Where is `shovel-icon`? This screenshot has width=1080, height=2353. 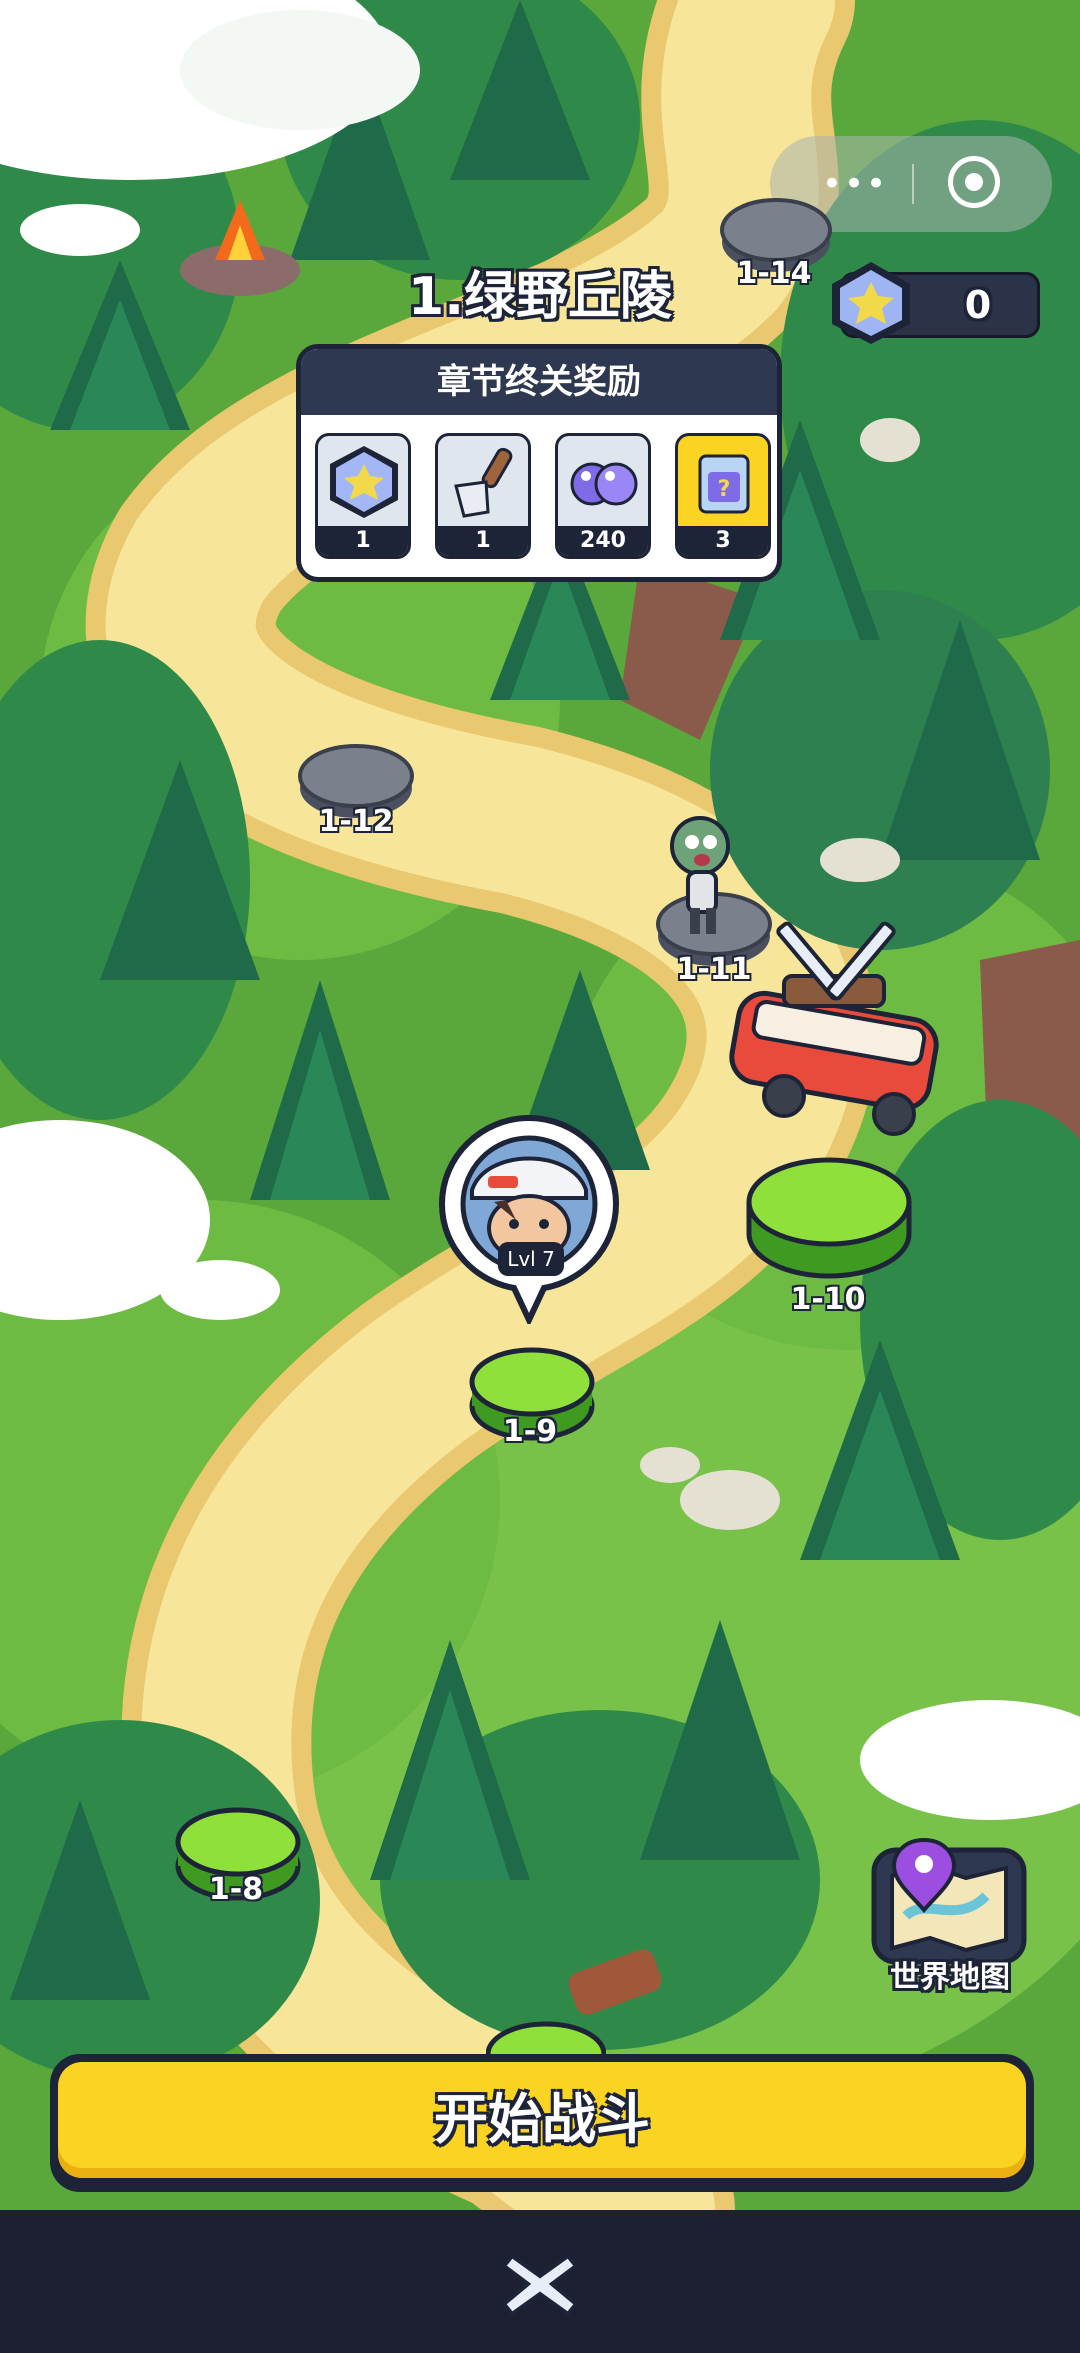 shovel-icon is located at coordinates (483, 482).